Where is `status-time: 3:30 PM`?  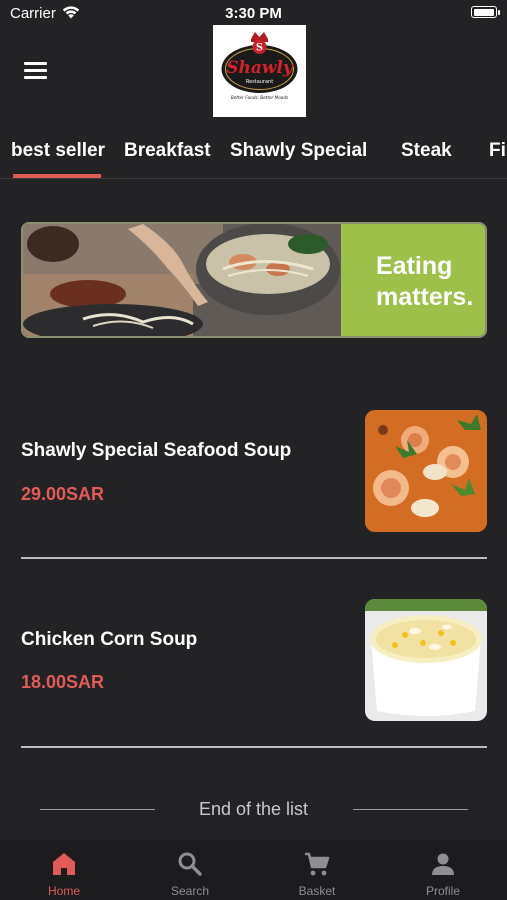 status-time: 3:30 PM is located at coordinates (253, 13).